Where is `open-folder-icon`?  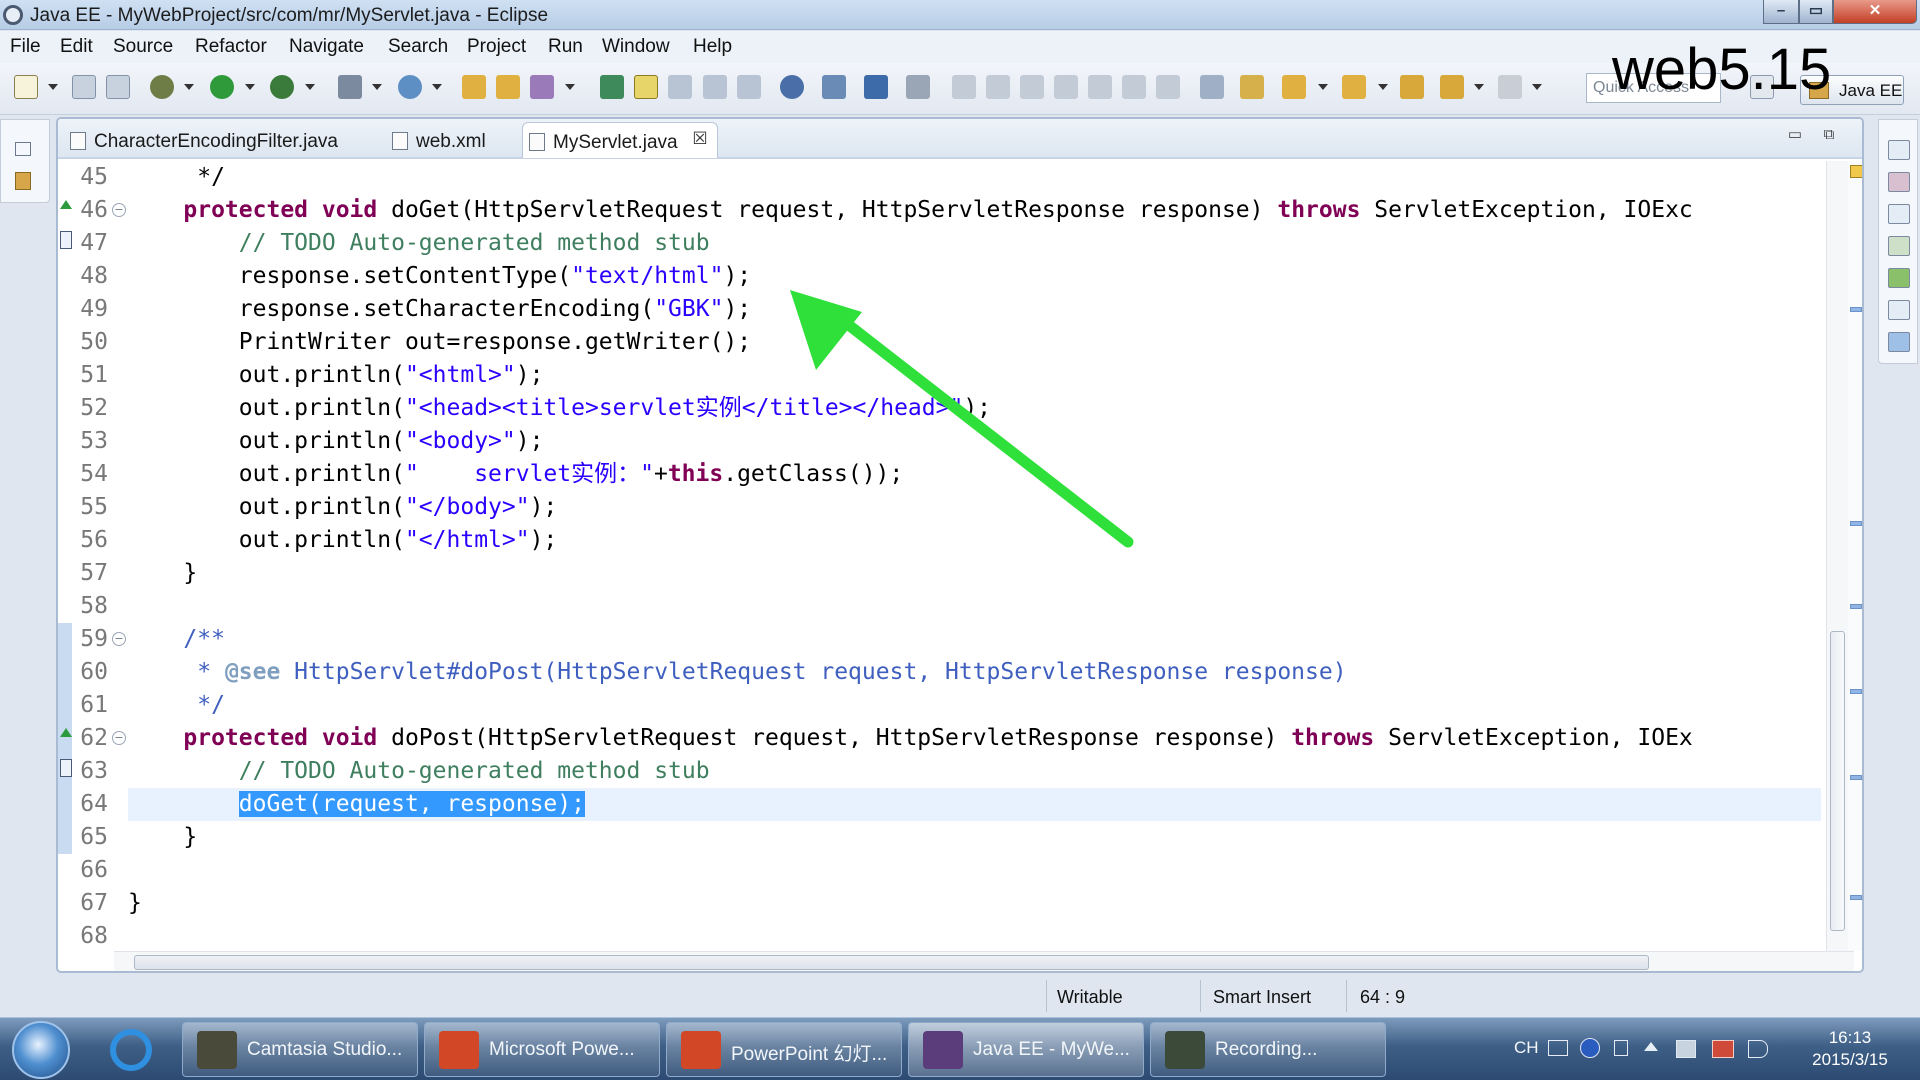 open-folder-icon is located at coordinates (508, 87).